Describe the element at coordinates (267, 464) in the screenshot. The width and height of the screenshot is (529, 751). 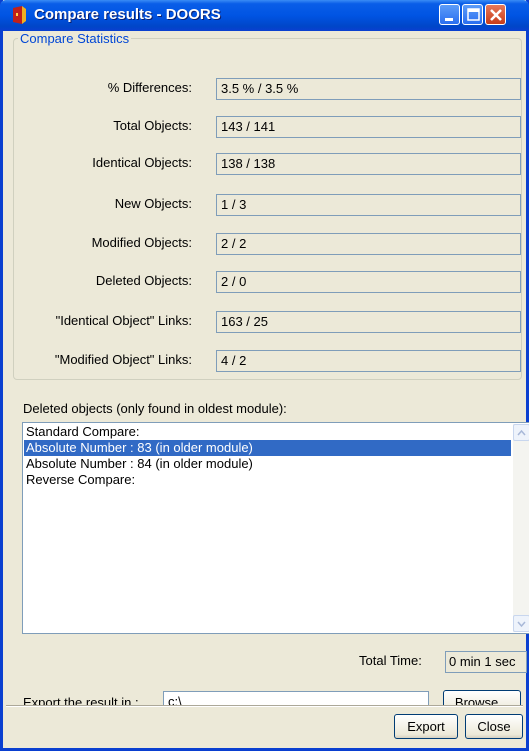
I see `list-item: Absolute Number : 84 (in older module)` at that location.